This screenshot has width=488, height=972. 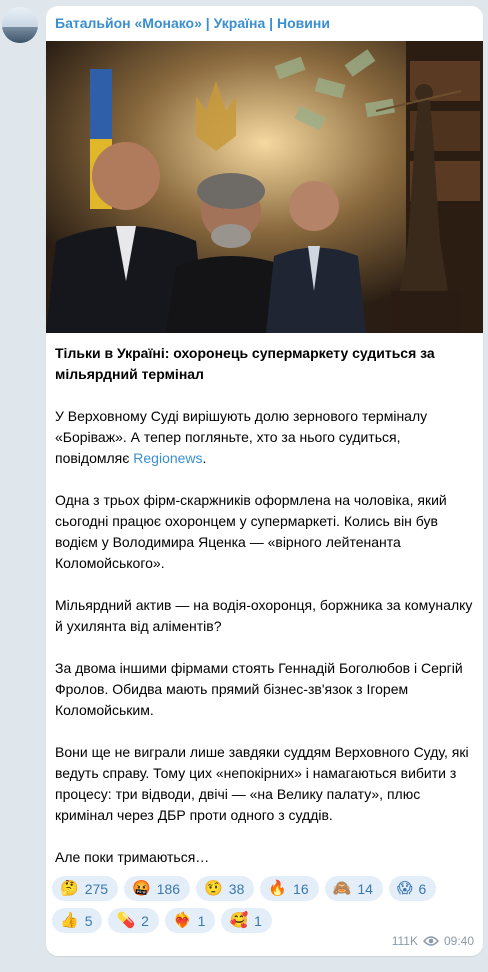 I want to click on smiling-face-hearts-icon: 🥰, so click(x=239, y=920).